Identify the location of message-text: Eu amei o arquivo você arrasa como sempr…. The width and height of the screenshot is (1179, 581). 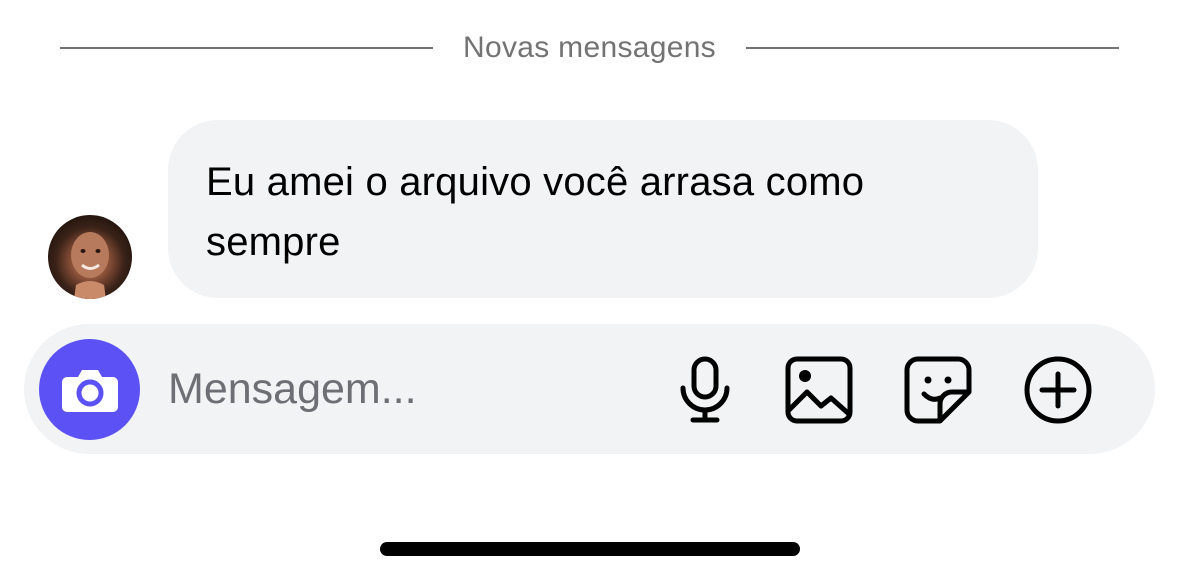
(535, 212).